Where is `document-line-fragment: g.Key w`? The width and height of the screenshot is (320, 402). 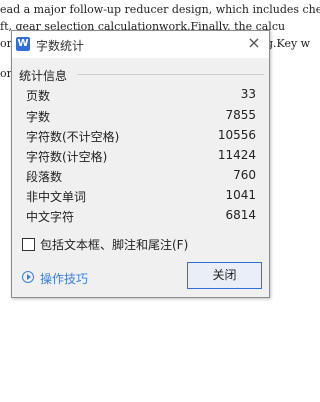
document-line-fragment: g.Key w is located at coordinates (288, 43).